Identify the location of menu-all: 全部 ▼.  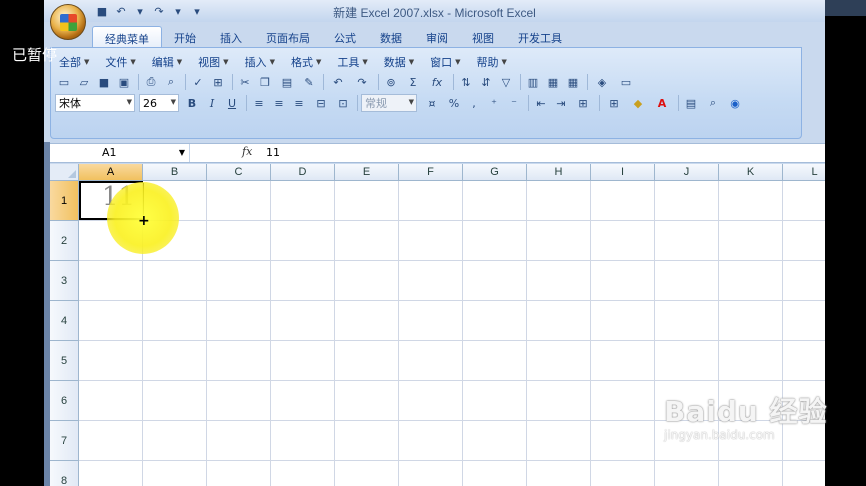
(74, 62).